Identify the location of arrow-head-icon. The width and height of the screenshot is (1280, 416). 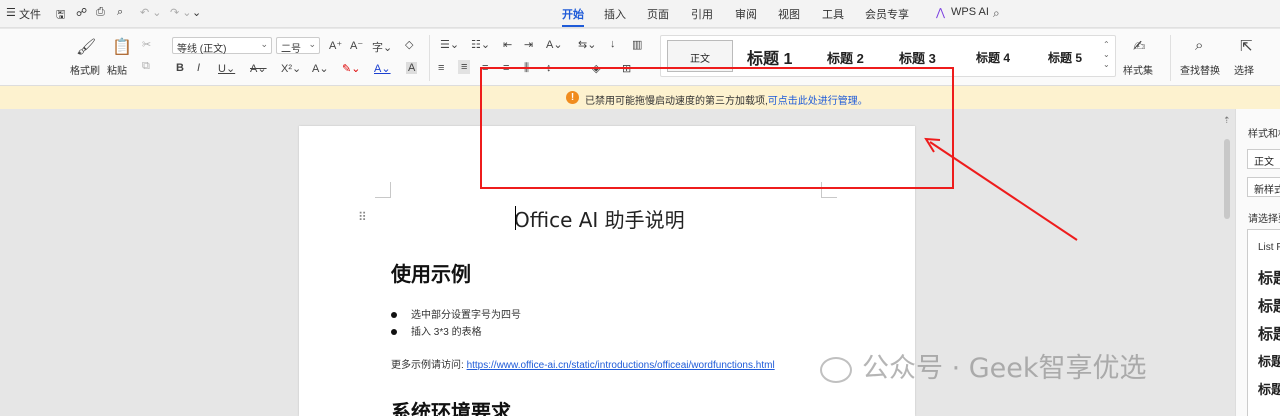
(932, 145).